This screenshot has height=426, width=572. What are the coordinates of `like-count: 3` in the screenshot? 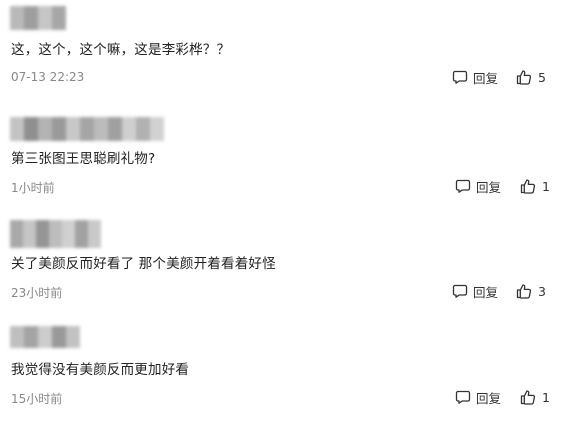 It's located at (542, 291).